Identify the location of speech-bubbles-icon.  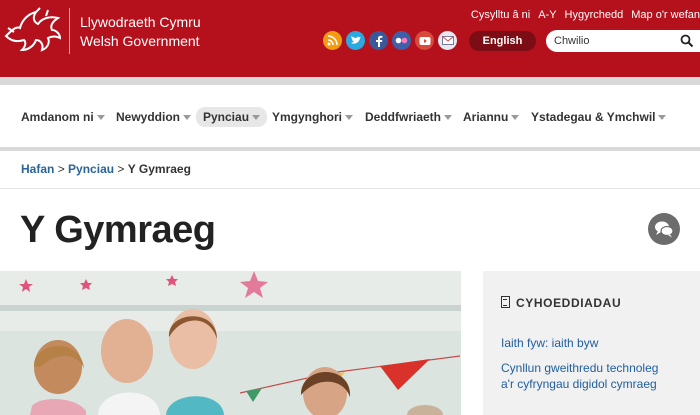
(664, 229).